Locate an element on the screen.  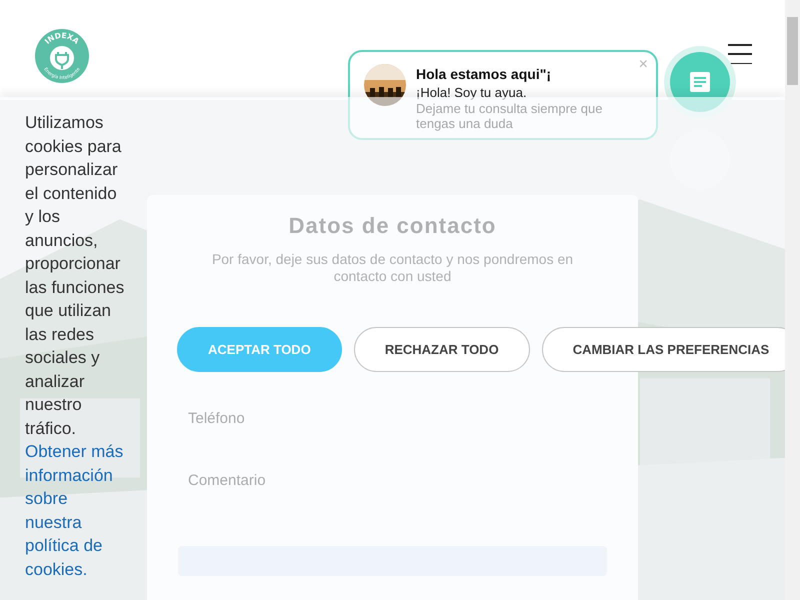
comment-field: Comentario is located at coordinates (392, 502).